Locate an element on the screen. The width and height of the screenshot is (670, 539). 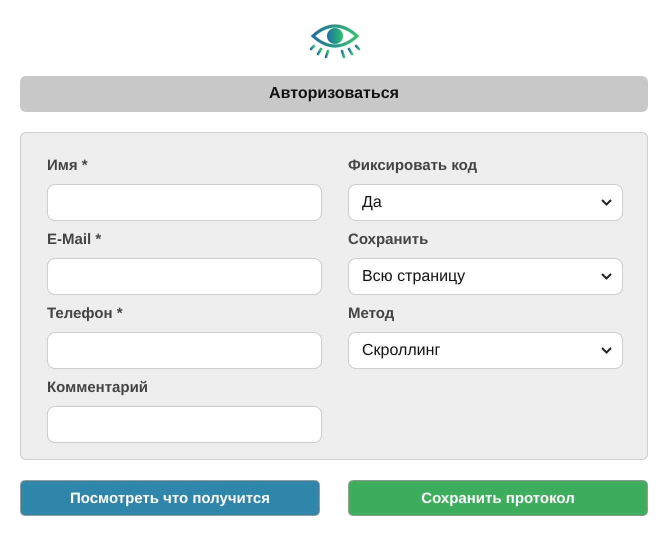
eye-icon is located at coordinates (334, 41).